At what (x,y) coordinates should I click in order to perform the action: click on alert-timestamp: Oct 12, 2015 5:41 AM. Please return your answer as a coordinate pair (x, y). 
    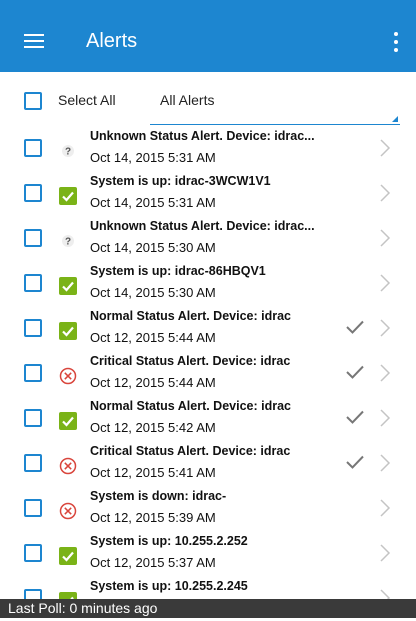
    Looking at the image, I should click on (153, 472).